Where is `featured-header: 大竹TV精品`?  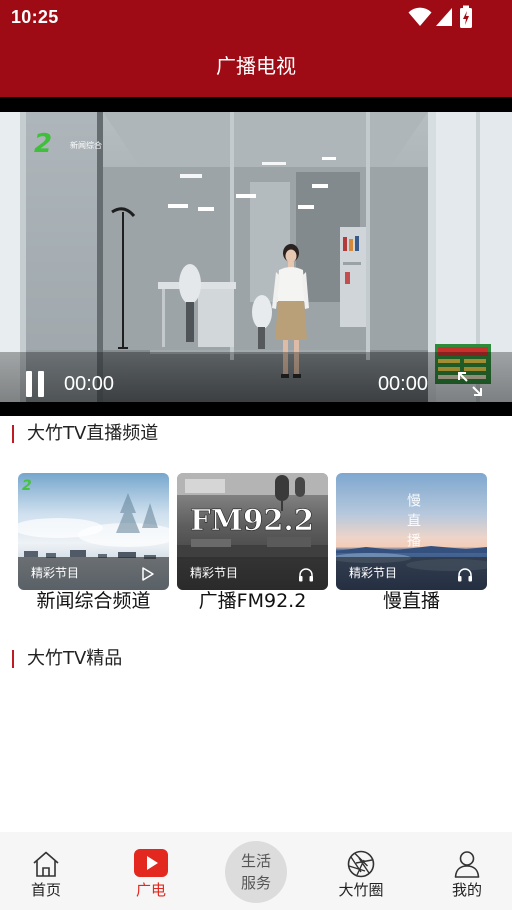
featured-header: 大竹TV精品 is located at coordinates (256, 659).